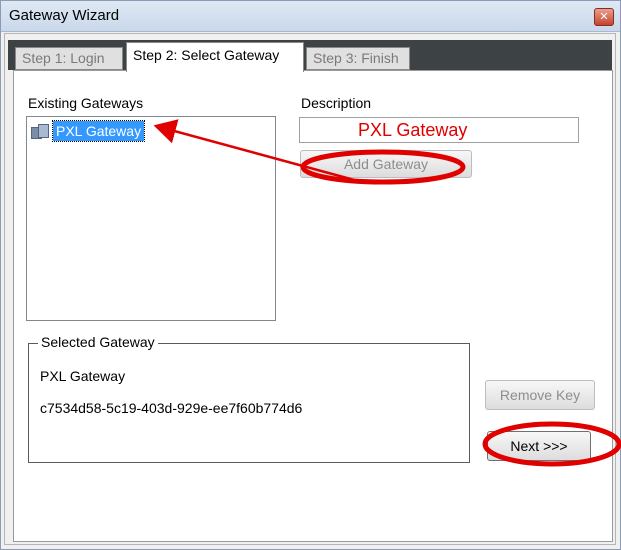 The width and height of the screenshot is (621, 550). What do you see at coordinates (256, 151) in the screenshot?
I see `annotation-arrow` at bounding box center [256, 151].